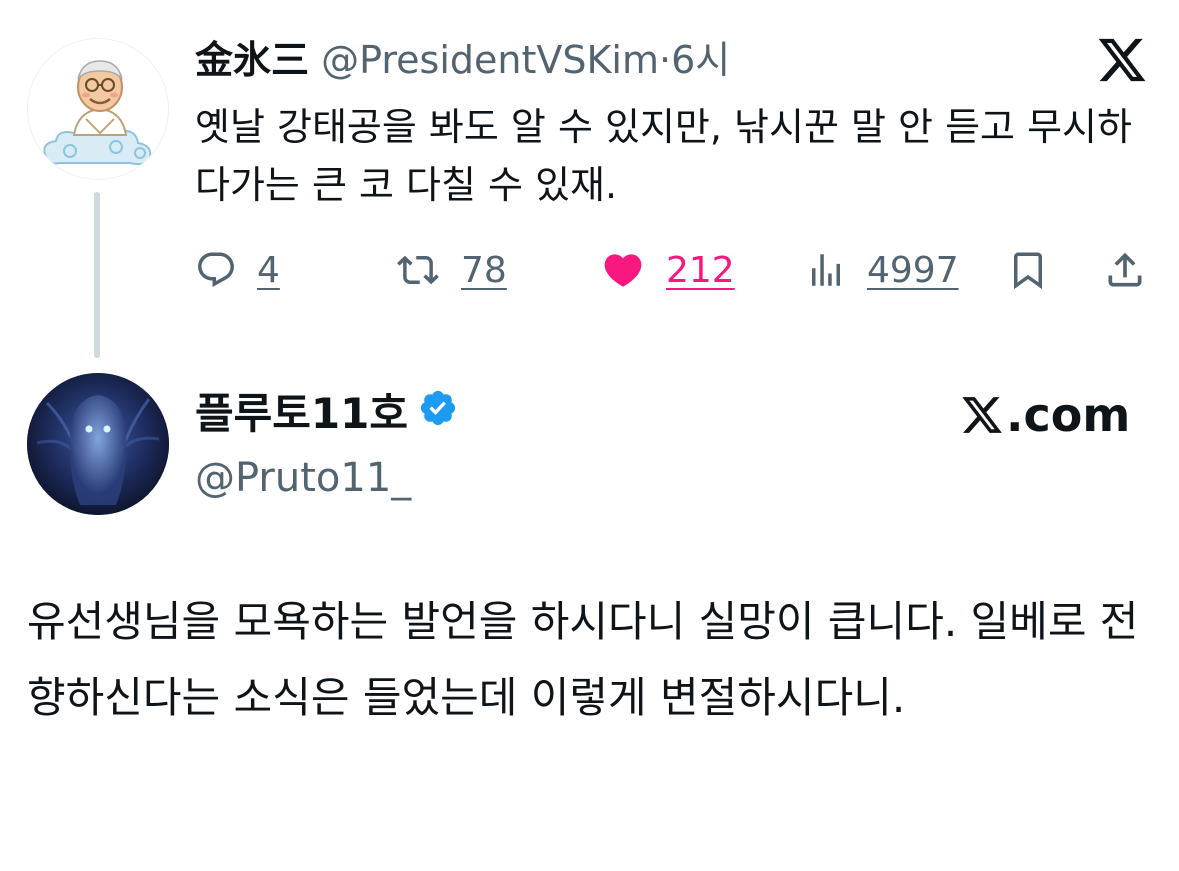 The image size is (1179, 871). I want to click on author-handle: @PresidentVSKim, so click(490, 60).